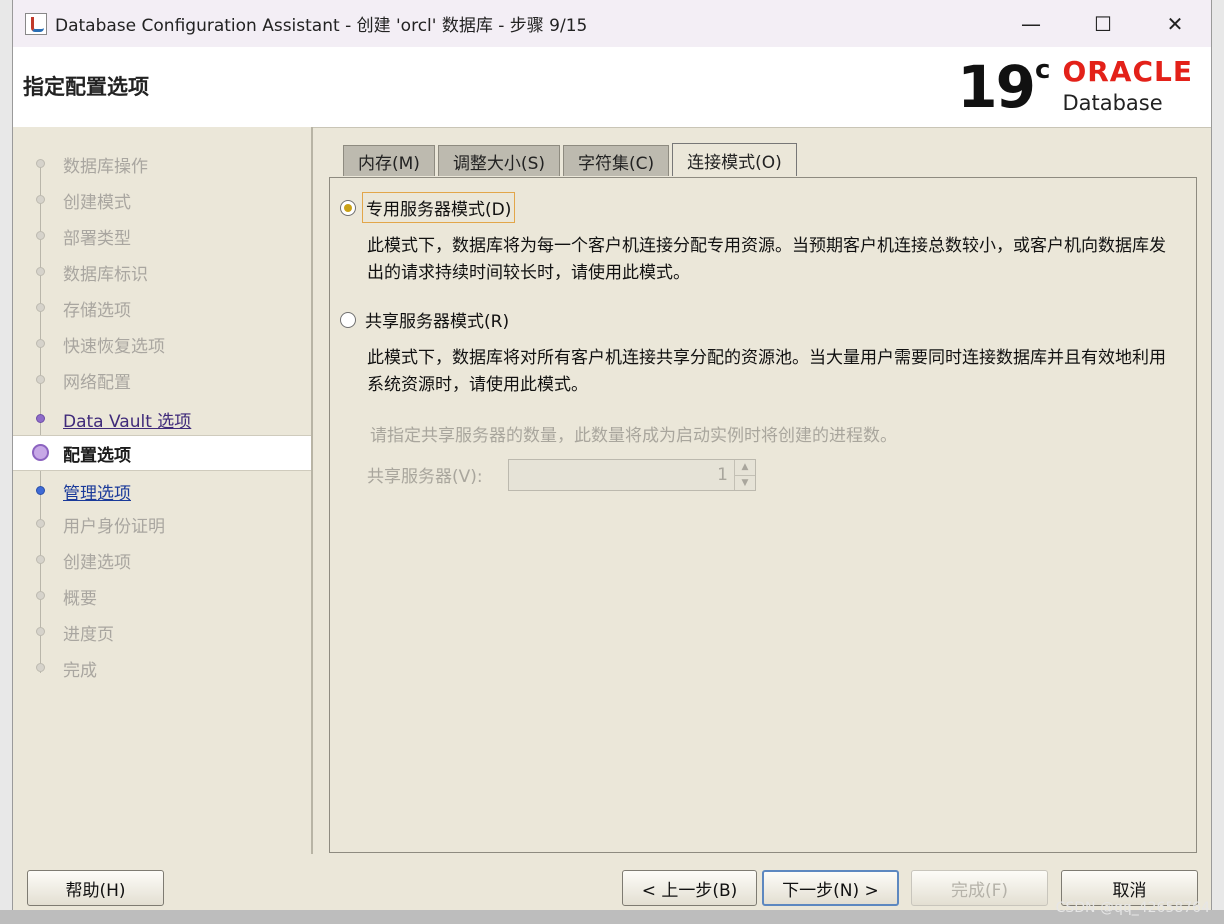 This screenshot has height=924, width=1224. I want to click on maximize-button: ☐, so click(1103, 23).